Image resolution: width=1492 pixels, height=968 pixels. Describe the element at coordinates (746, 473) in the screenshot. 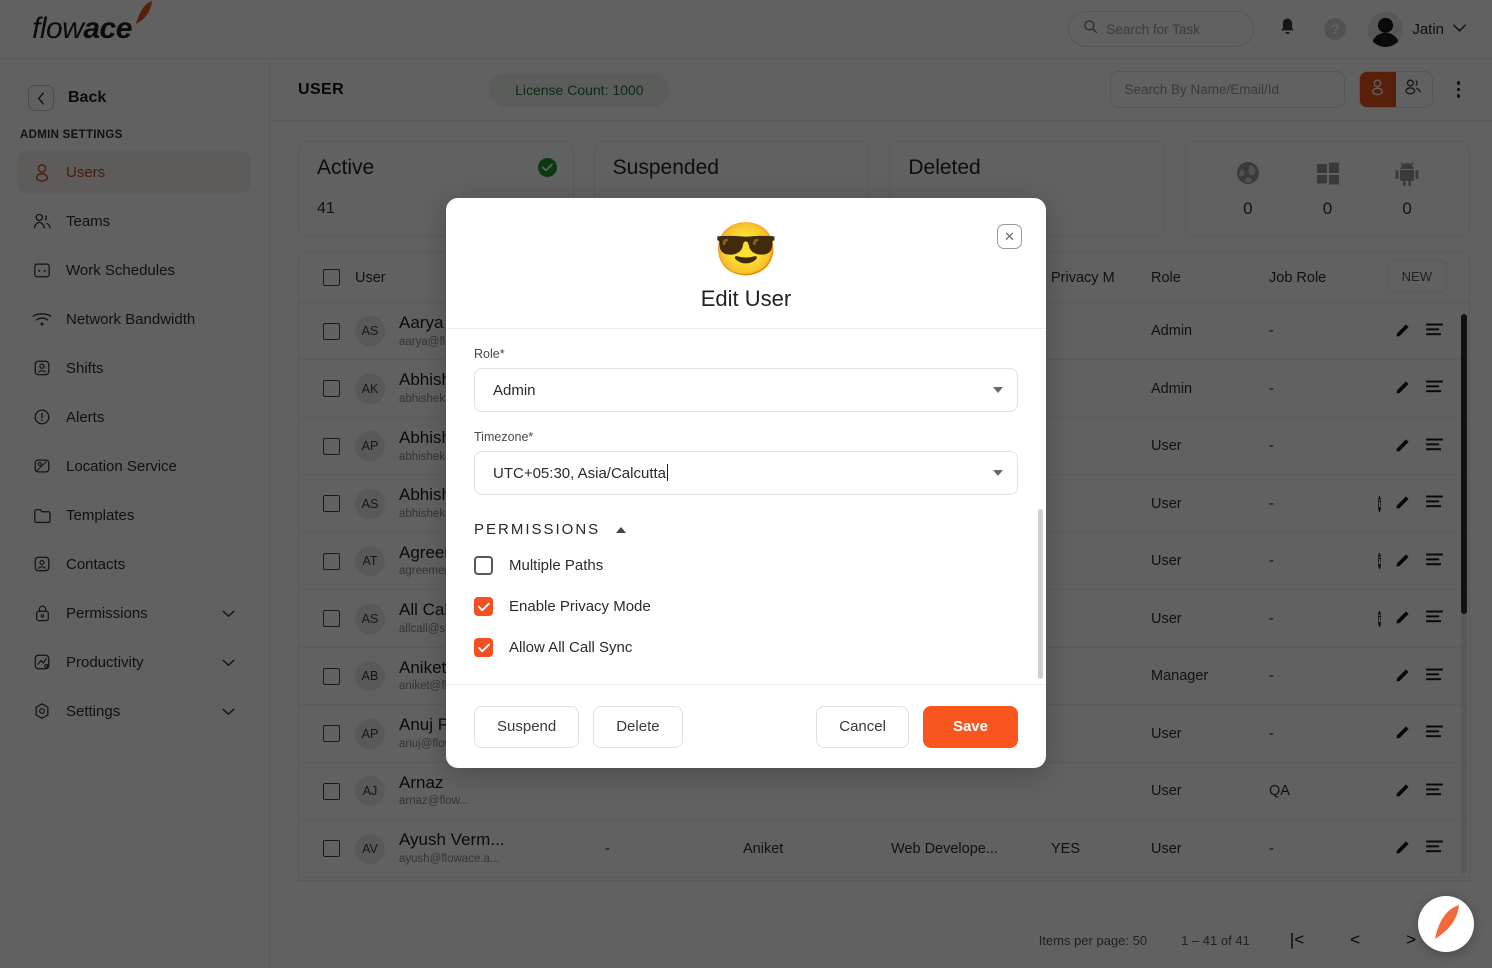

I see `timezone-select: UTC+05:30, Asia/Calcutta` at that location.